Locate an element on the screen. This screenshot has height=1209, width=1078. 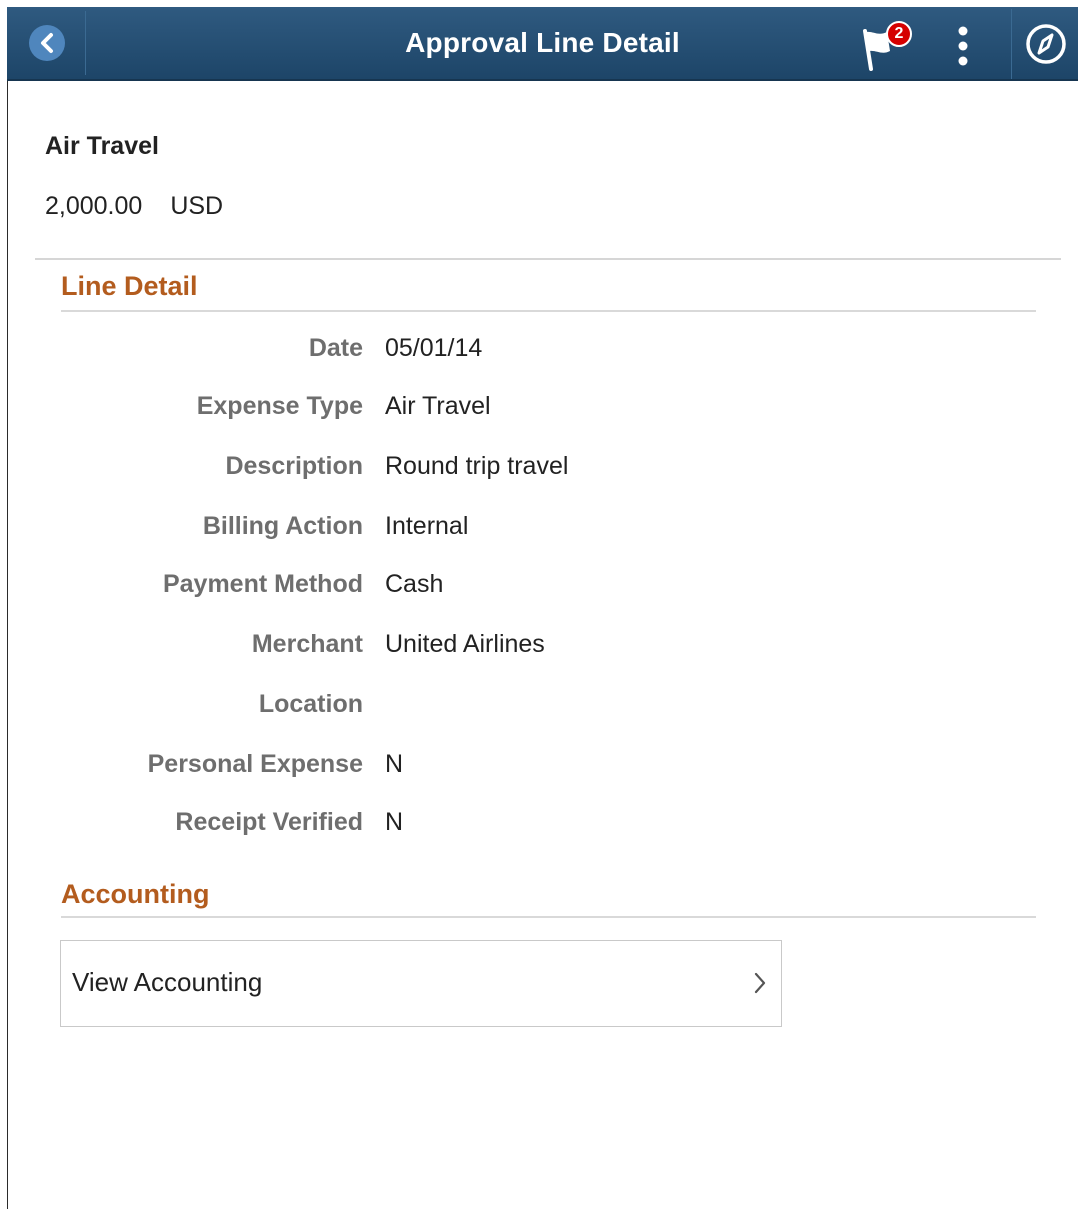
kebab-menu-icon is located at coordinates (963, 46).